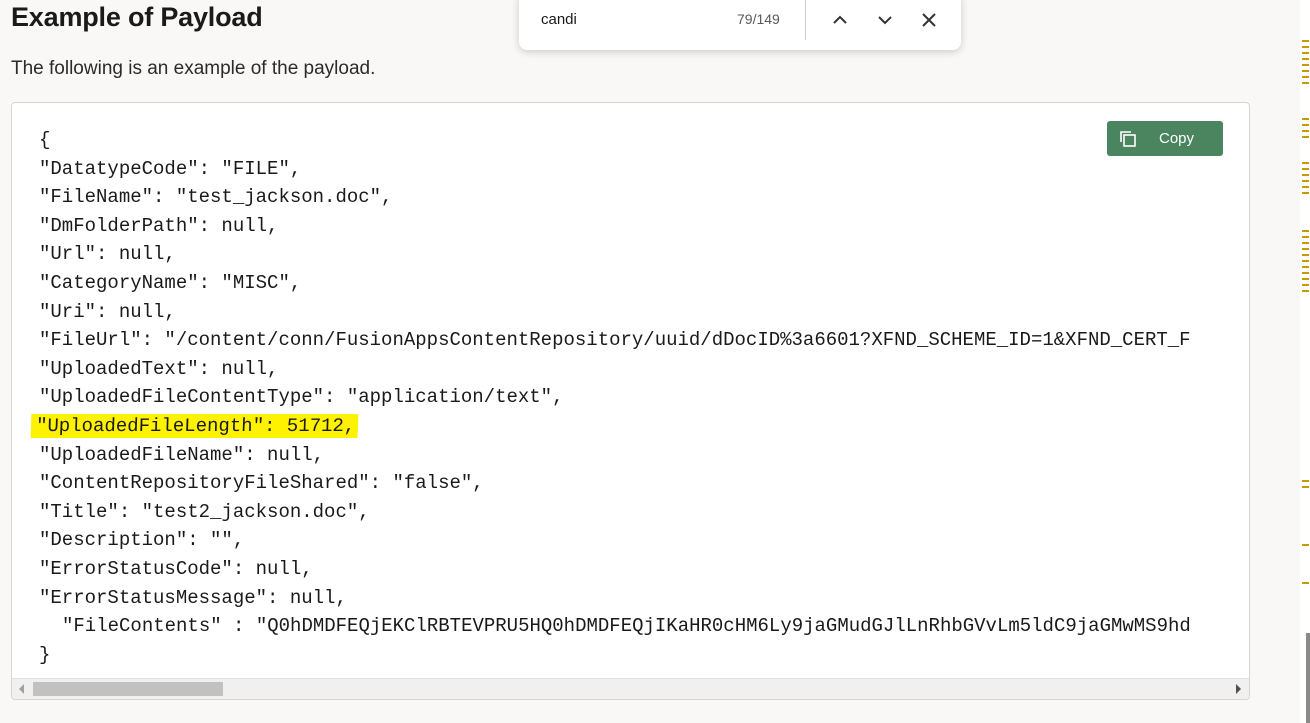 The height and width of the screenshot is (723, 1310). What do you see at coordinates (630, 197) in the screenshot?
I see `code-line: "FileName": "test_jackson.doc",` at bounding box center [630, 197].